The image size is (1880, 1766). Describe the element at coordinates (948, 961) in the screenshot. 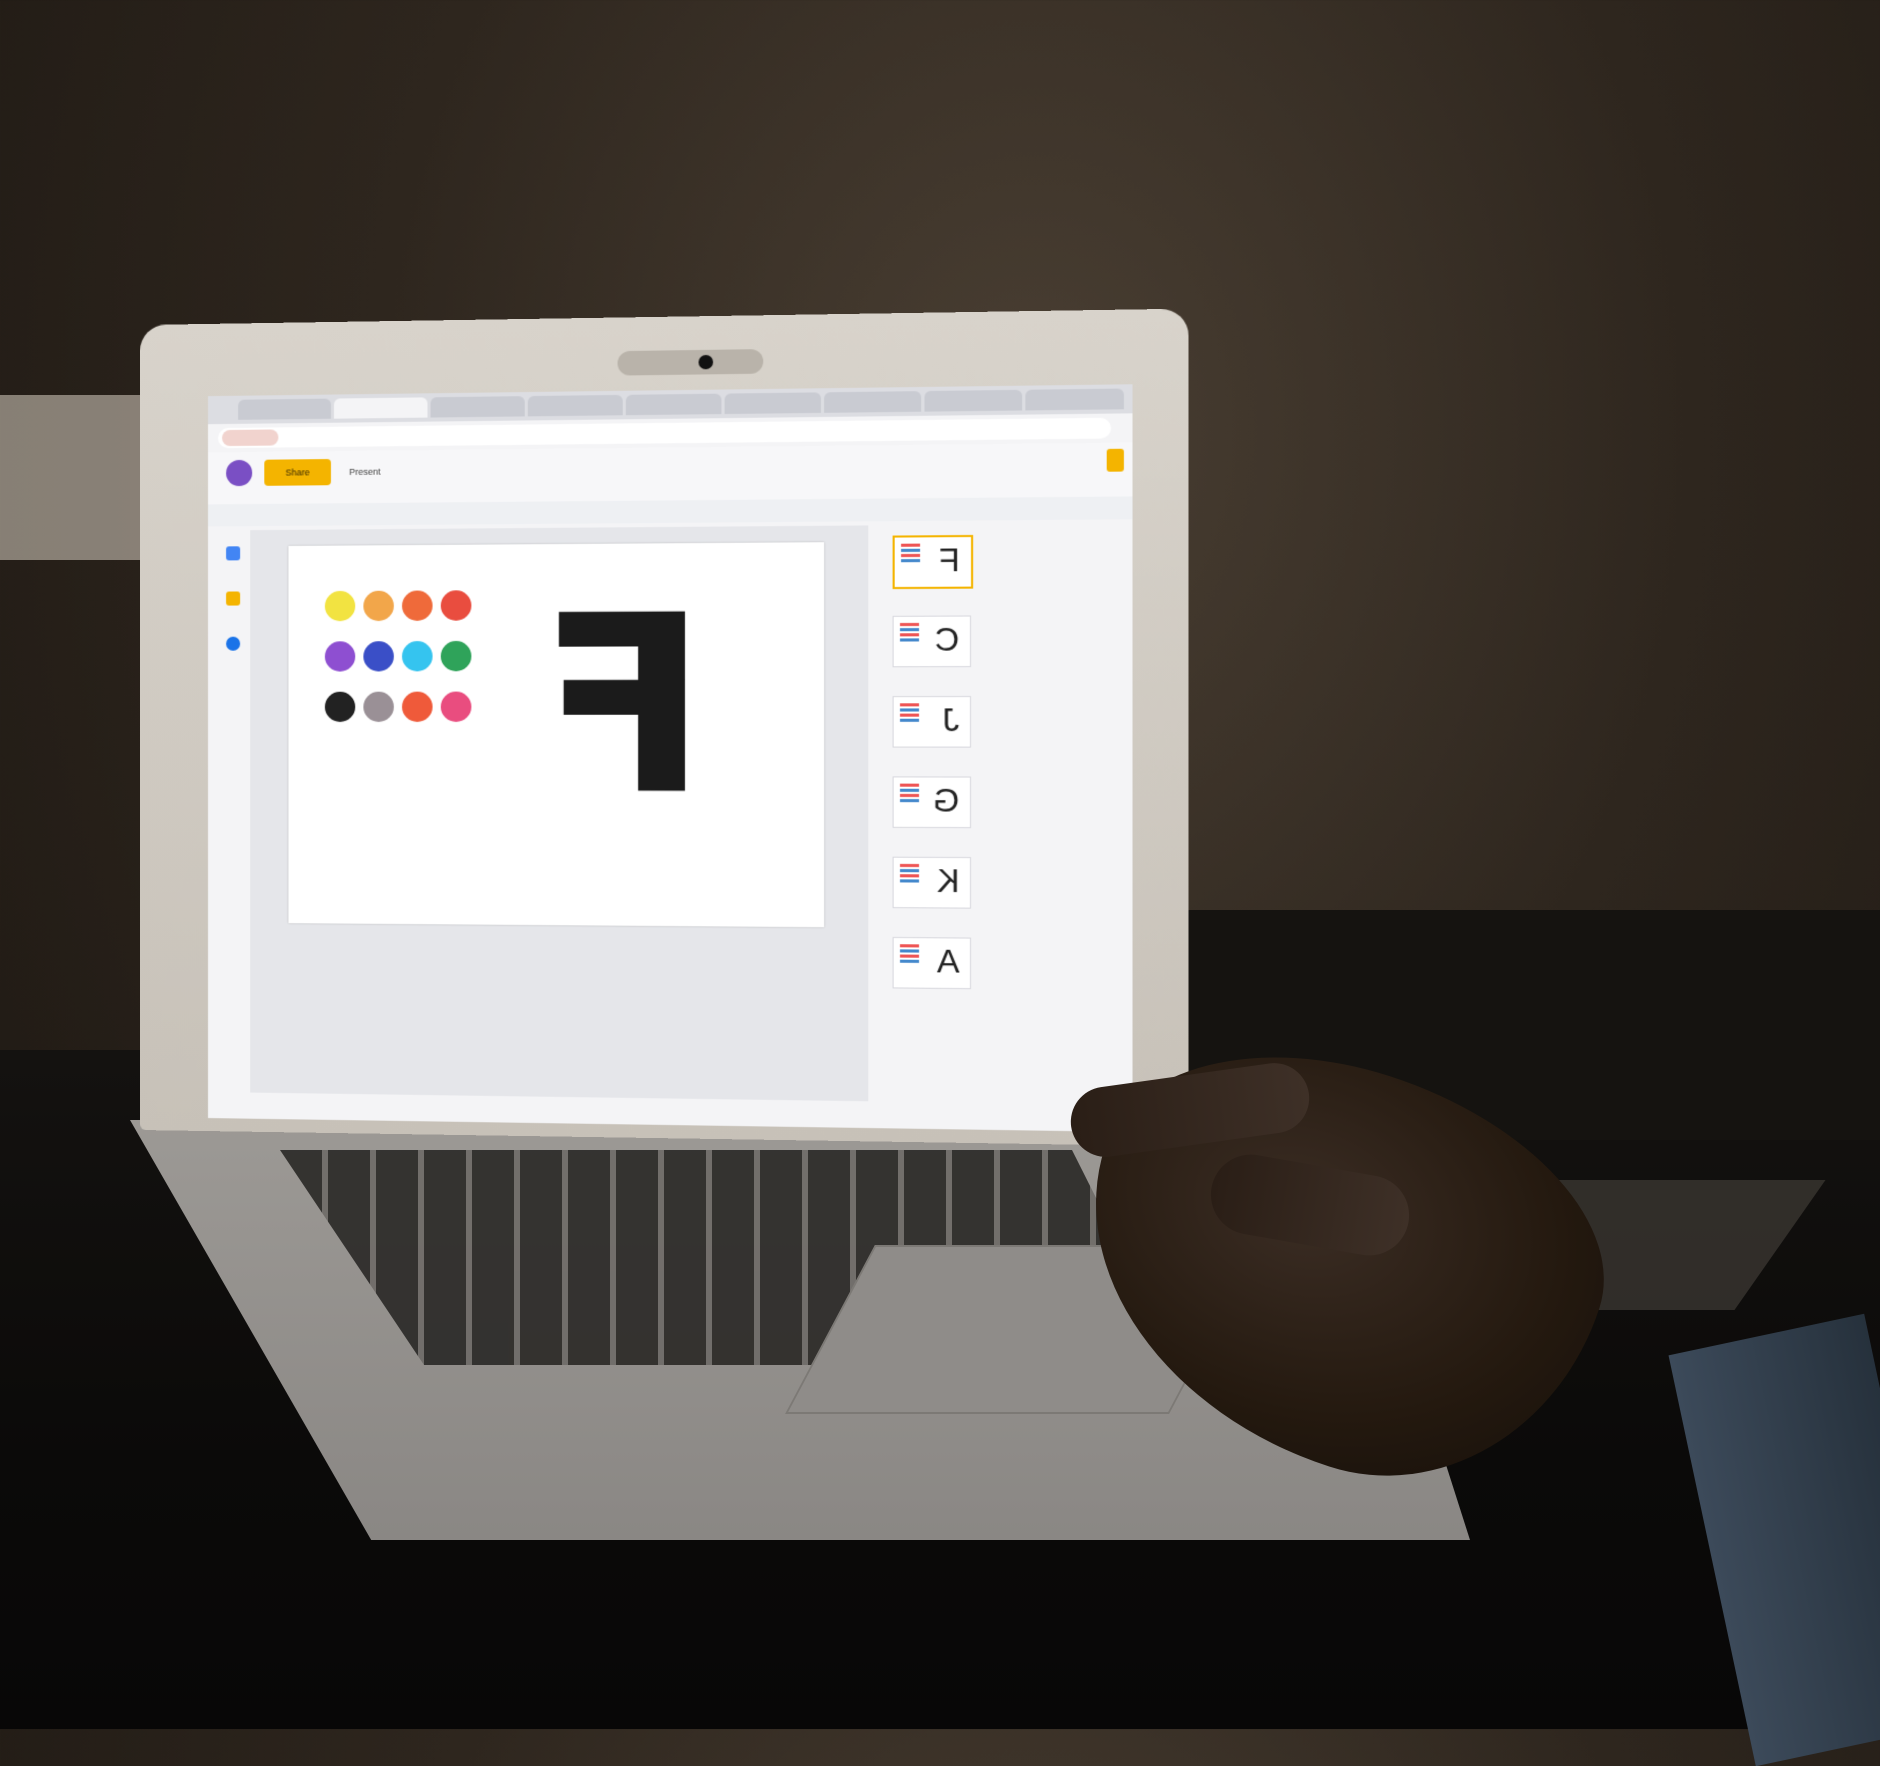

I see `thumbnail-letter: A` at that location.